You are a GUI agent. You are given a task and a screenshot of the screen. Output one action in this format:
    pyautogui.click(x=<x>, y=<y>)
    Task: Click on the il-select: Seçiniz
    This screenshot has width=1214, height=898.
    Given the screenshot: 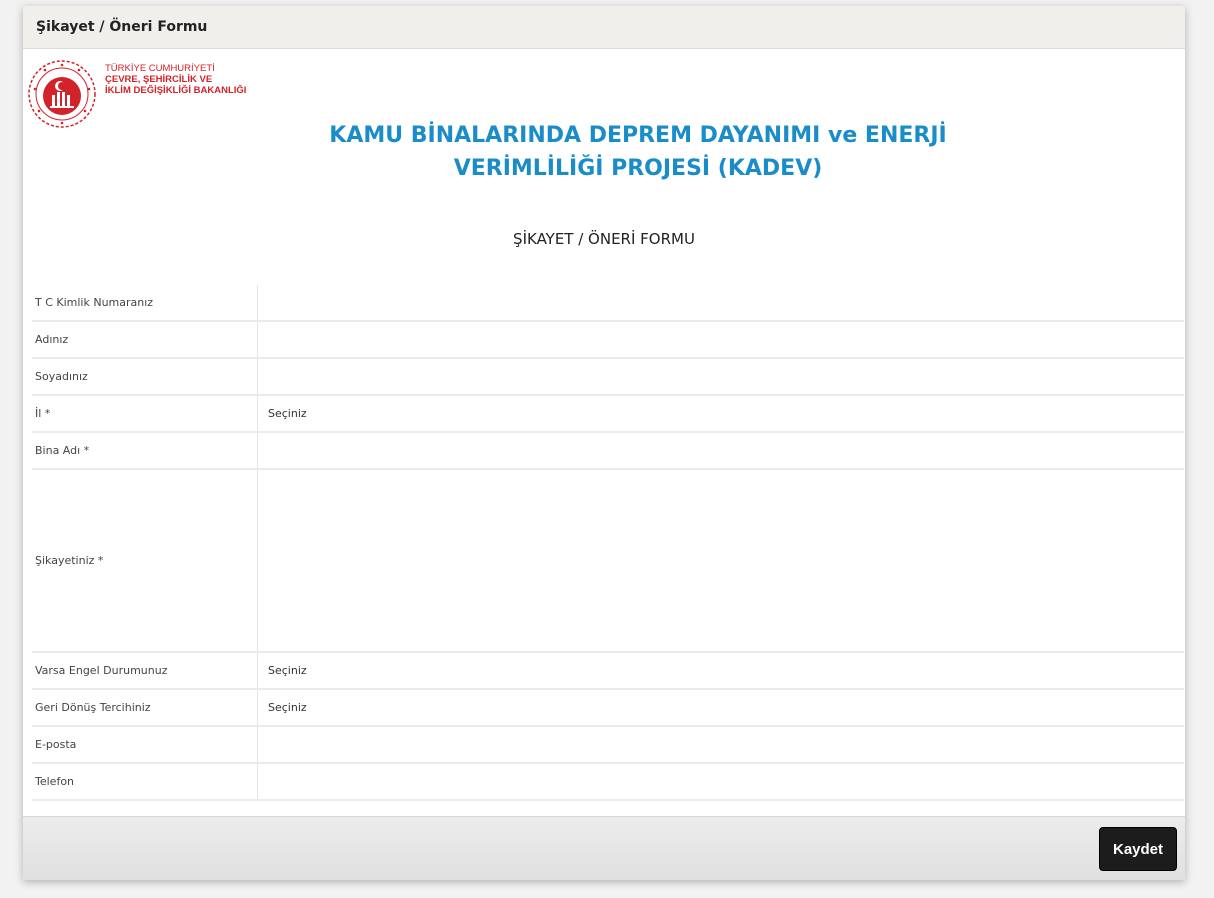 What is the action you would take?
    pyautogui.click(x=721, y=413)
    